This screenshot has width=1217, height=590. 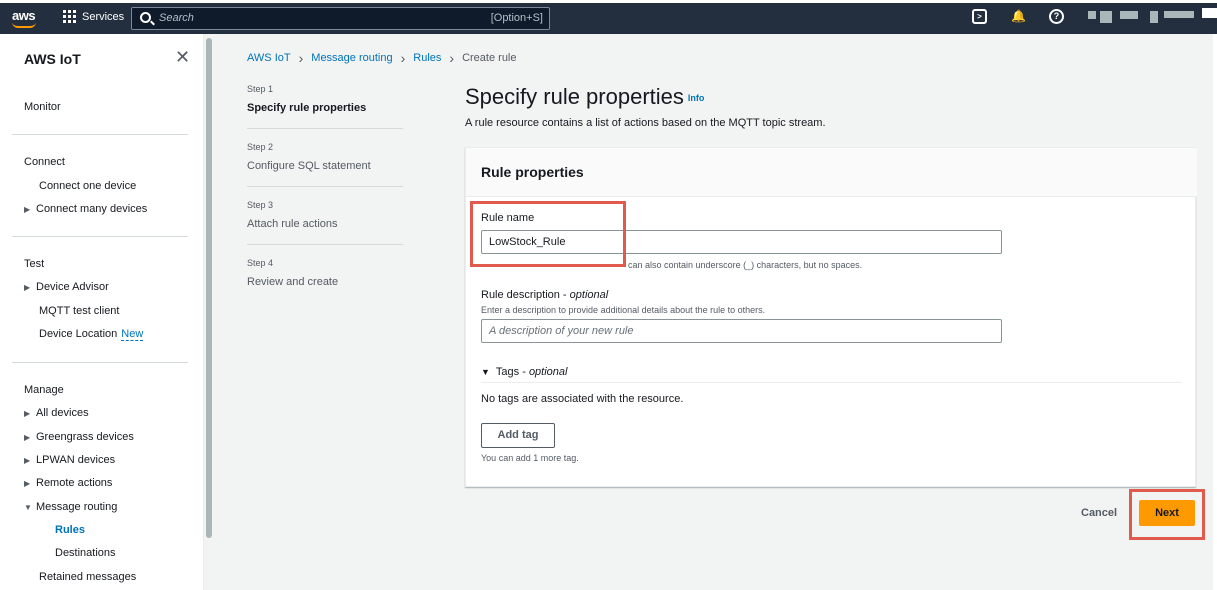 I want to click on new-badge: New, so click(x=132, y=334).